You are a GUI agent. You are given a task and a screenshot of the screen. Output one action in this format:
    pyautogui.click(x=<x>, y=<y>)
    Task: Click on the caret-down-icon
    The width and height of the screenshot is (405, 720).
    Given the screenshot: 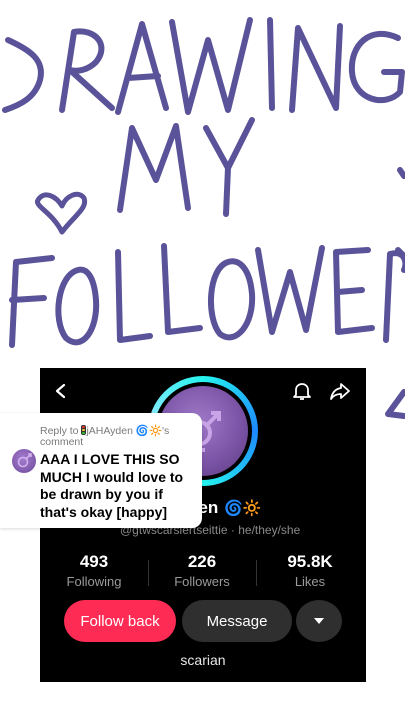 What is the action you would take?
    pyautogui.click(x=319, y=621)
    